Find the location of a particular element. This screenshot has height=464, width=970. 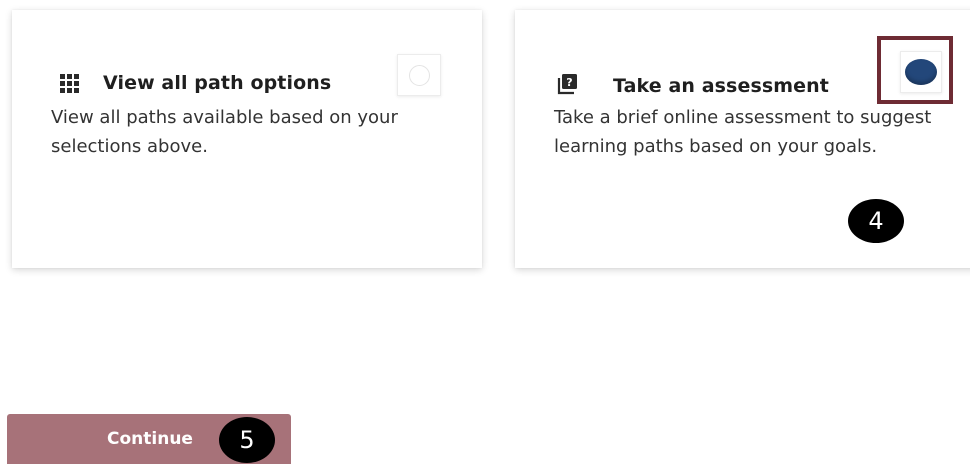

continue-button-label: Continue is located at coordinates (150, 439).